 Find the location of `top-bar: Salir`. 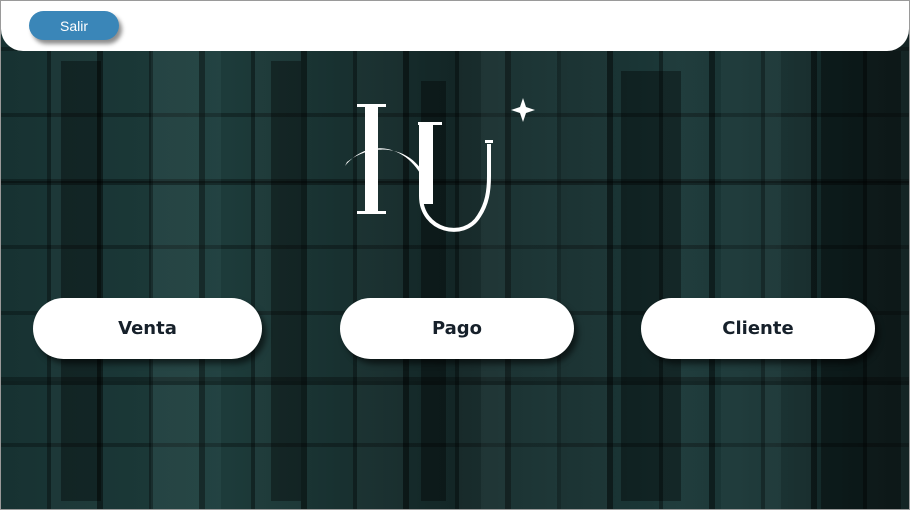

top-bar: Salir is located at coordinates (455, 26).